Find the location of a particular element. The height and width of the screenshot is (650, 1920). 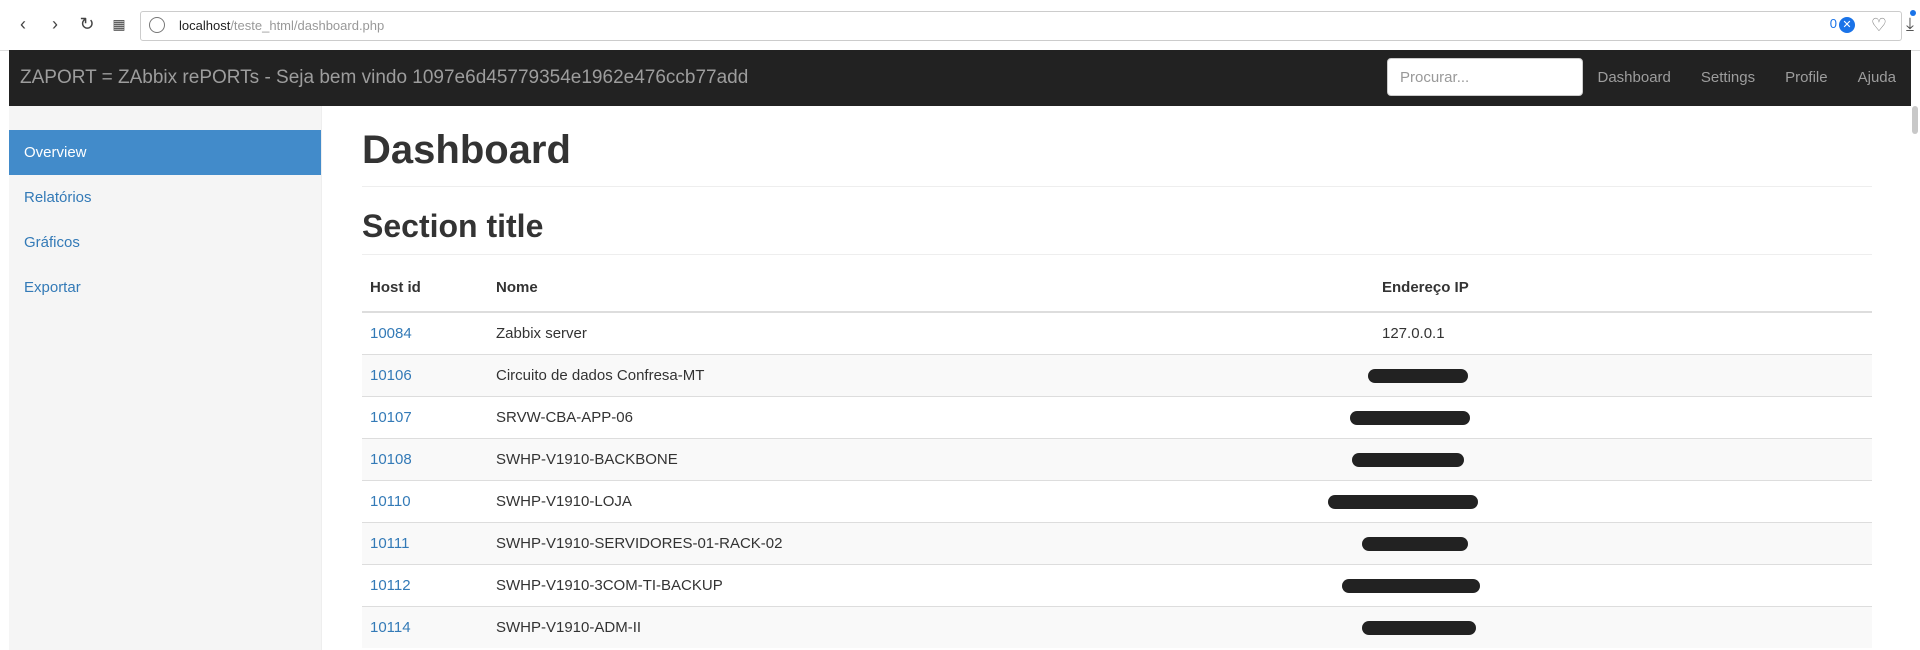

table-row: 10111 SWHP-V1910-SERVIDORES-01-RACK-02 is located at coordinates (1117, 543).